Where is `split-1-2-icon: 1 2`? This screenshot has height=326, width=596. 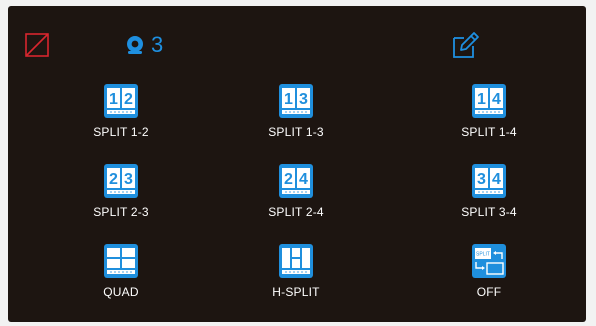
split-1-2-icon: 1 2 is located at coordinates (121, 101).